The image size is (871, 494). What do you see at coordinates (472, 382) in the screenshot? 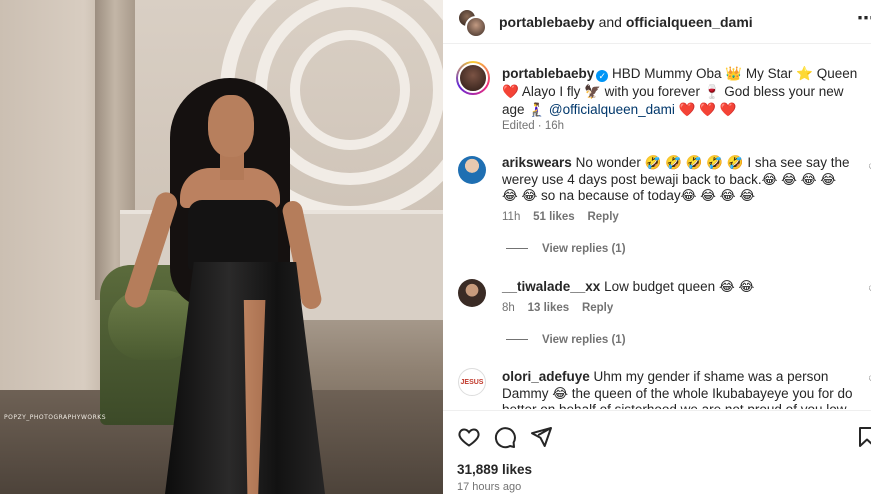
I see `comment-avatar: JESUS` at bounding box center [472, 382].